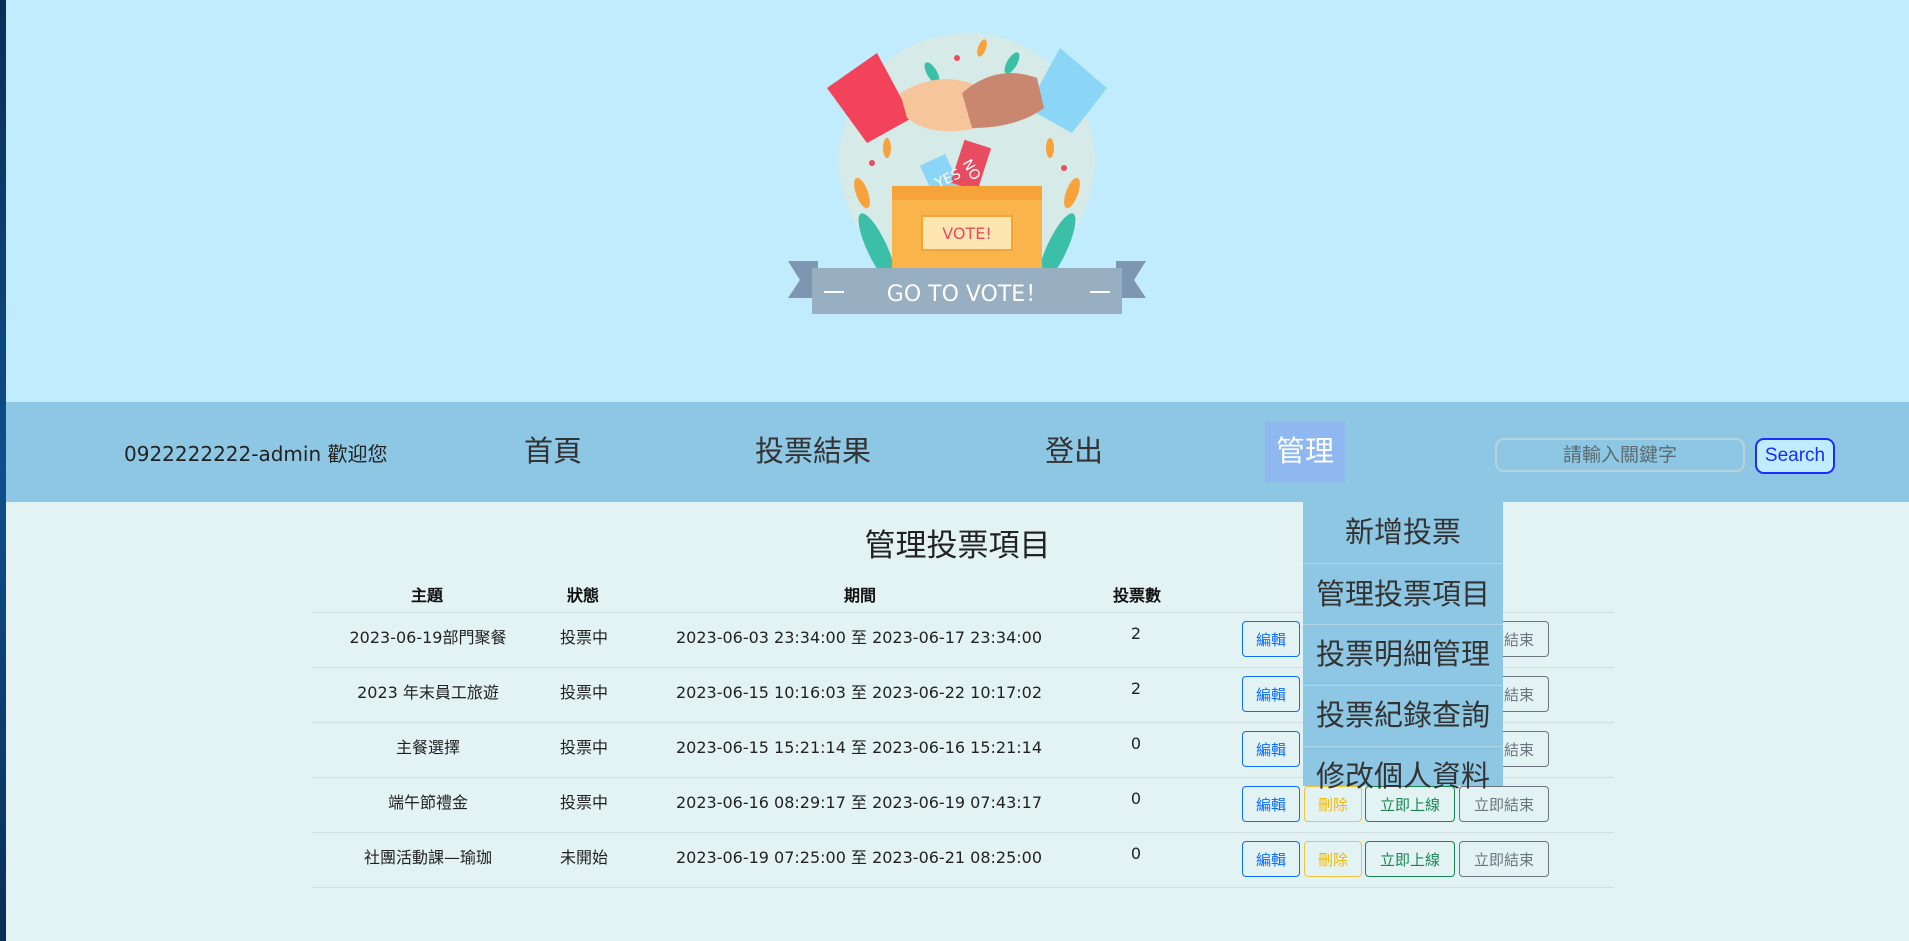 This screenshot has width=1909, height=941. Describe the element at coordinates (1403, 776) in the screenshot. I see `menu-item-edit-profile: 修改個人資料` at that location.